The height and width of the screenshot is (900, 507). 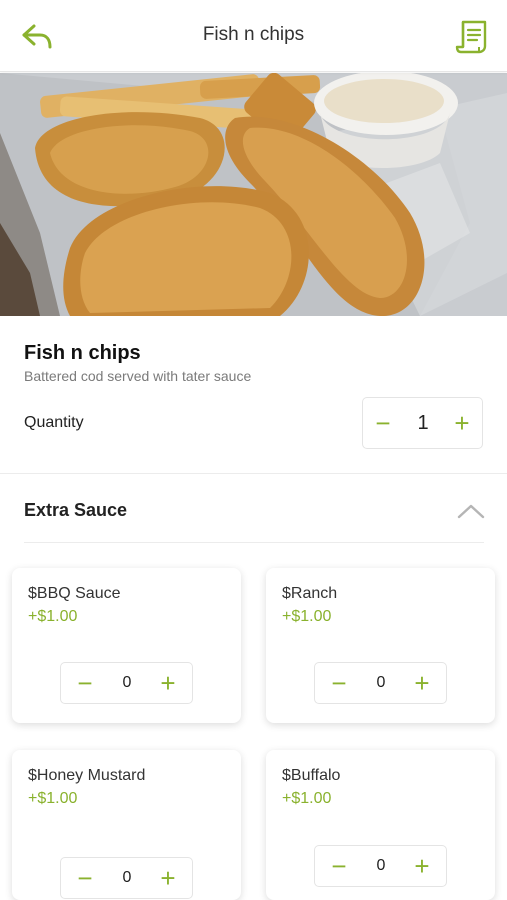 I want to click on sauce-option-card: $Honey Mustard +$1.00 − 0 +, so click(x=126, y=825).